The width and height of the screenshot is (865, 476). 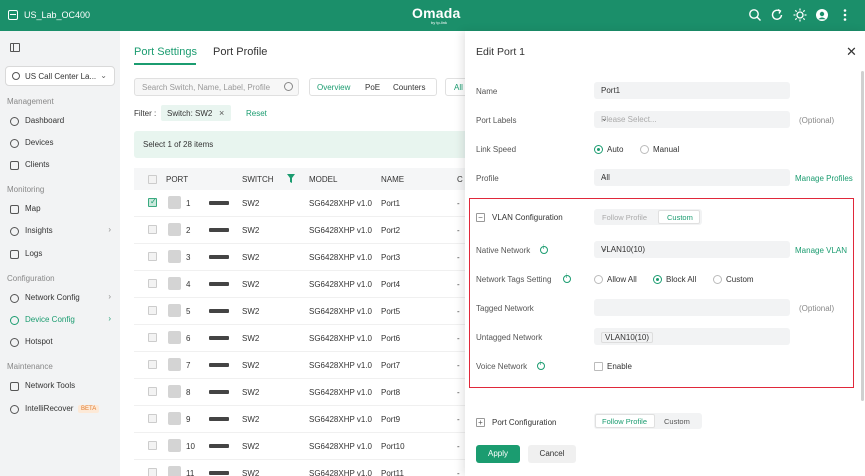 I want to click on col-name: NAME, so click(x=392, y=179).